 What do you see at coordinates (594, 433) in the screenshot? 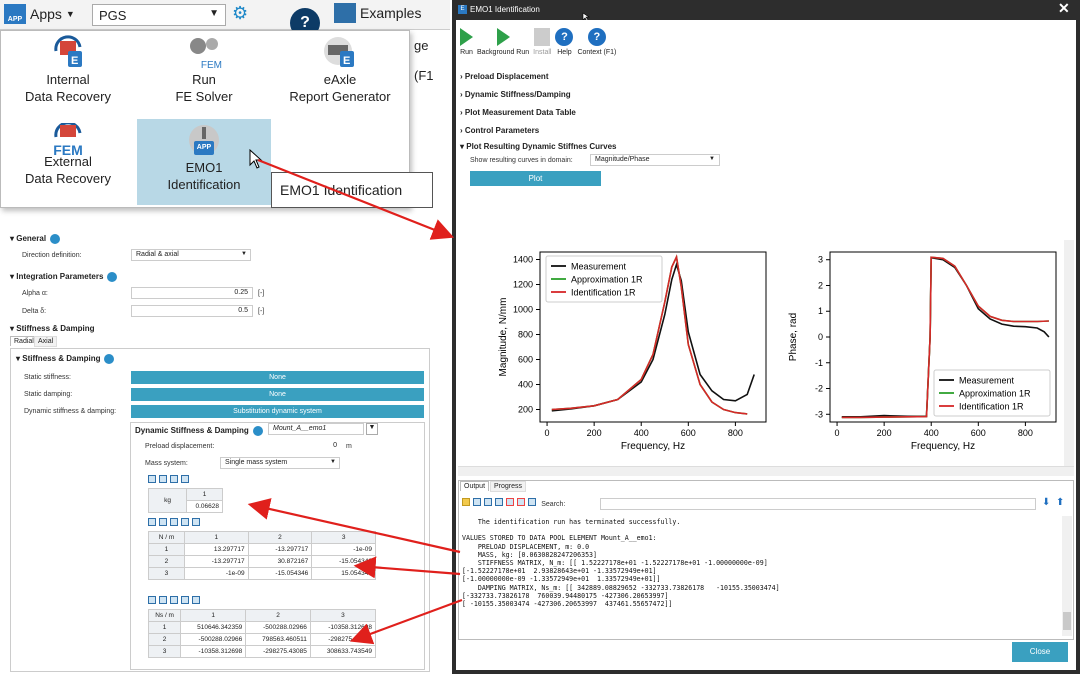
I see `x-tick-label: 200` at bounding box center [594, 433].